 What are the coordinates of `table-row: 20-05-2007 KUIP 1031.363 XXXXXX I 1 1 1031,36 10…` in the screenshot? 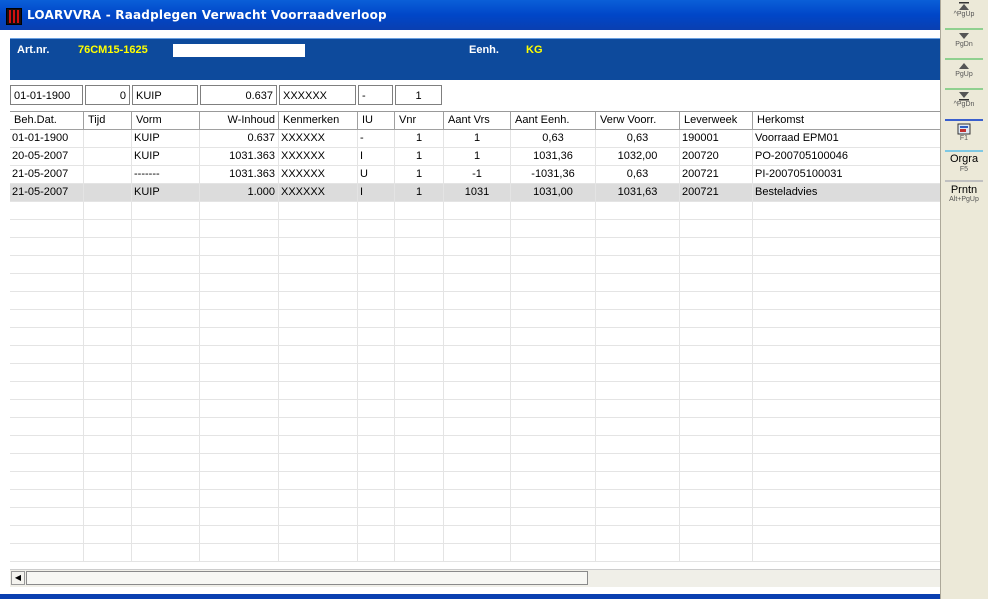 It's located at (475, 157).